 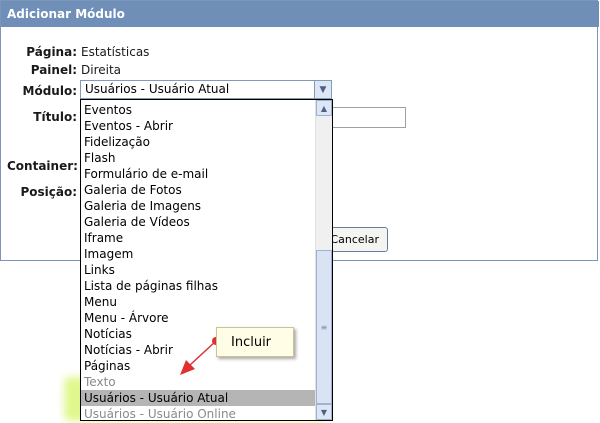 What do you see at coordinates (255, 342) in the screenshot?
I see `incluir-callout: Incluir` at bounding box center [255, 342].